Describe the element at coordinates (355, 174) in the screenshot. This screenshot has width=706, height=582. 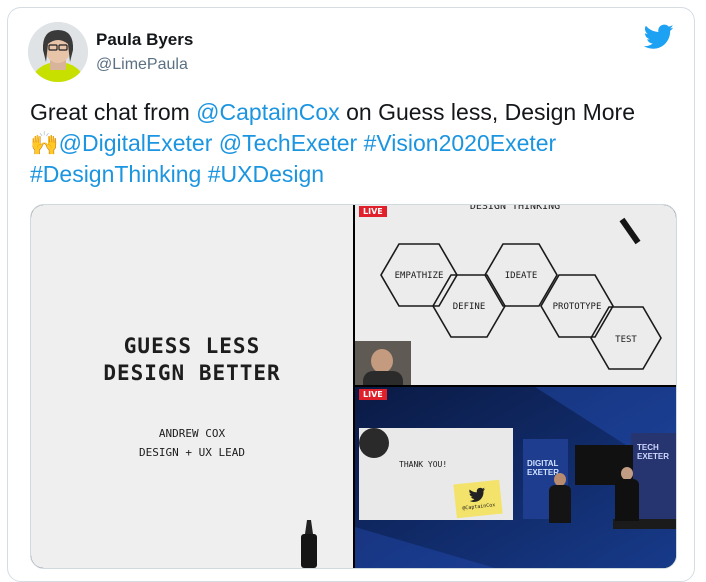
I see `tweet-line-3: #DesignThinking #UXDesign` at that location.